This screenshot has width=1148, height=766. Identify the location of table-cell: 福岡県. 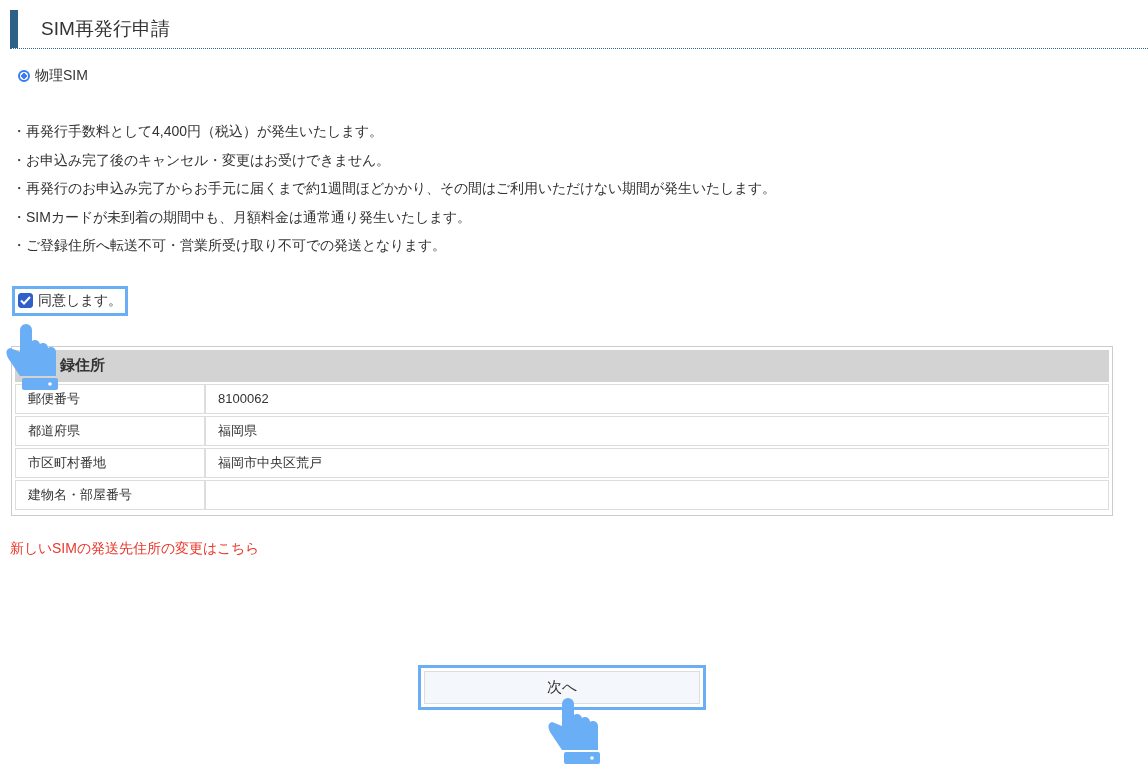
(657, 430).